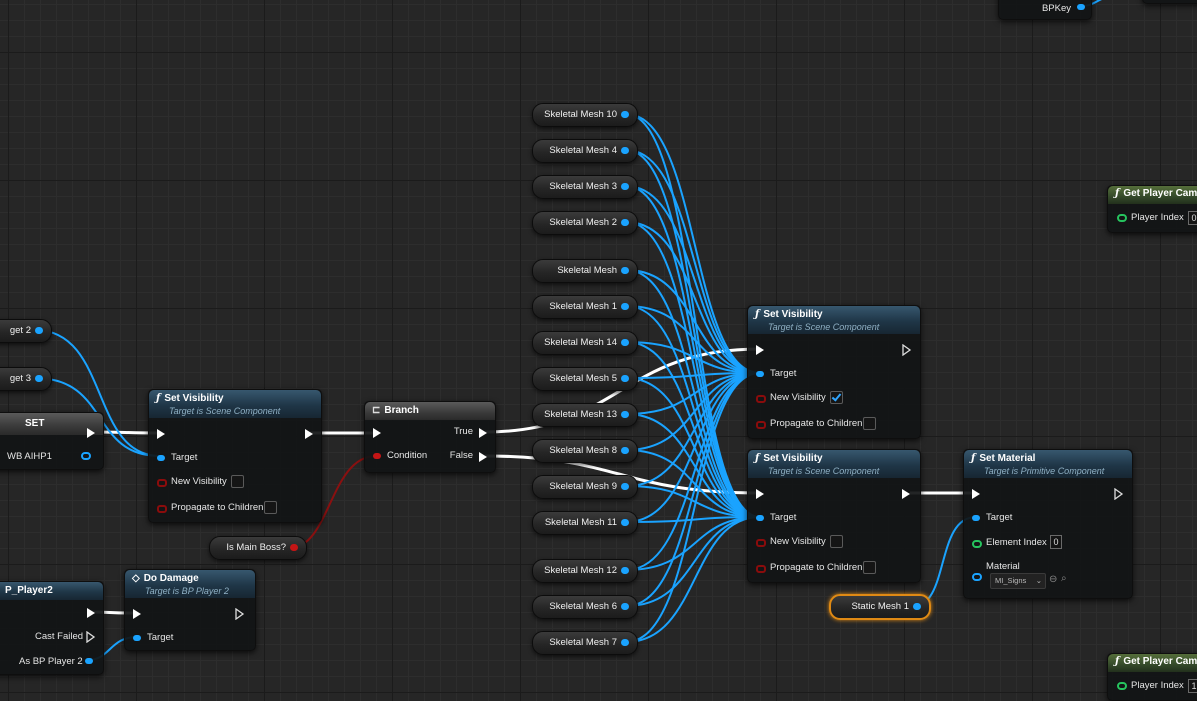 This screenshot has height=701, width=1197. Describe the element at coordinates (91, 613) in the screenshot. I see `cast-exec-out` at that location.